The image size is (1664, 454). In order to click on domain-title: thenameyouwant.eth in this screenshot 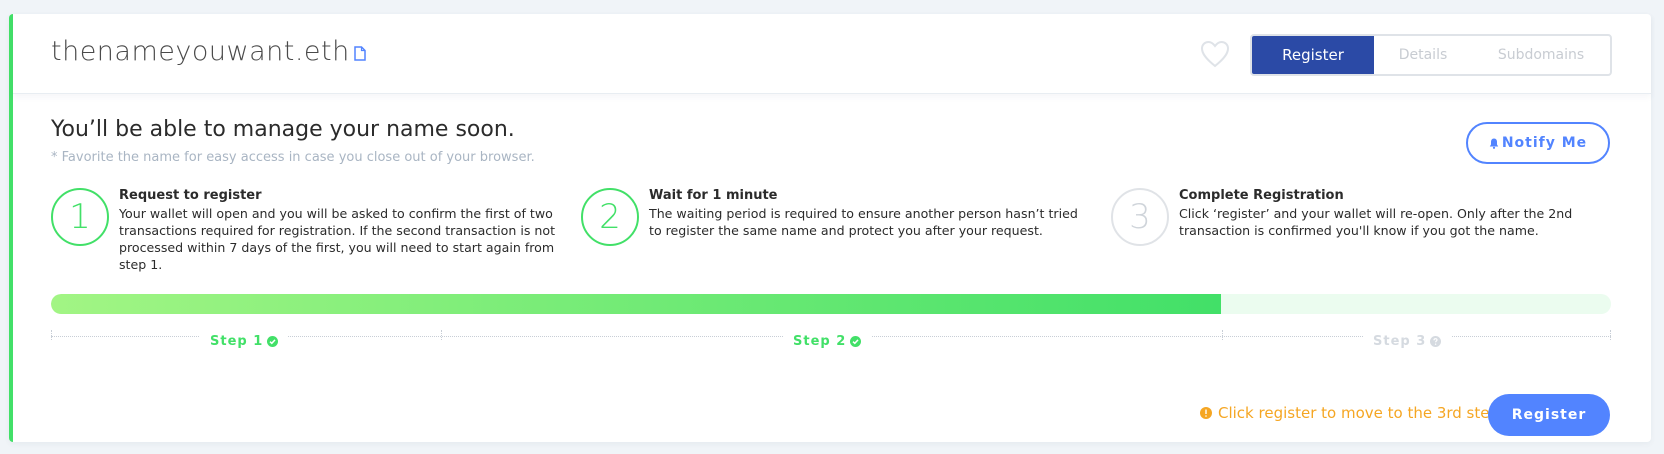, I will do `click(208, 51)`.